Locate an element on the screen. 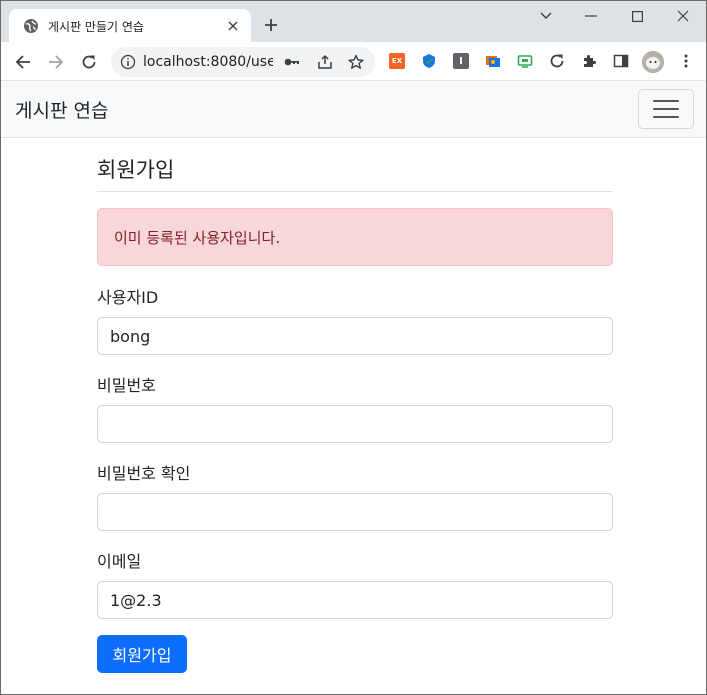 The height and width of the screenshot is (695, 707). navbar-brand: 게시판 연습 is located at coordinates (61, 109).